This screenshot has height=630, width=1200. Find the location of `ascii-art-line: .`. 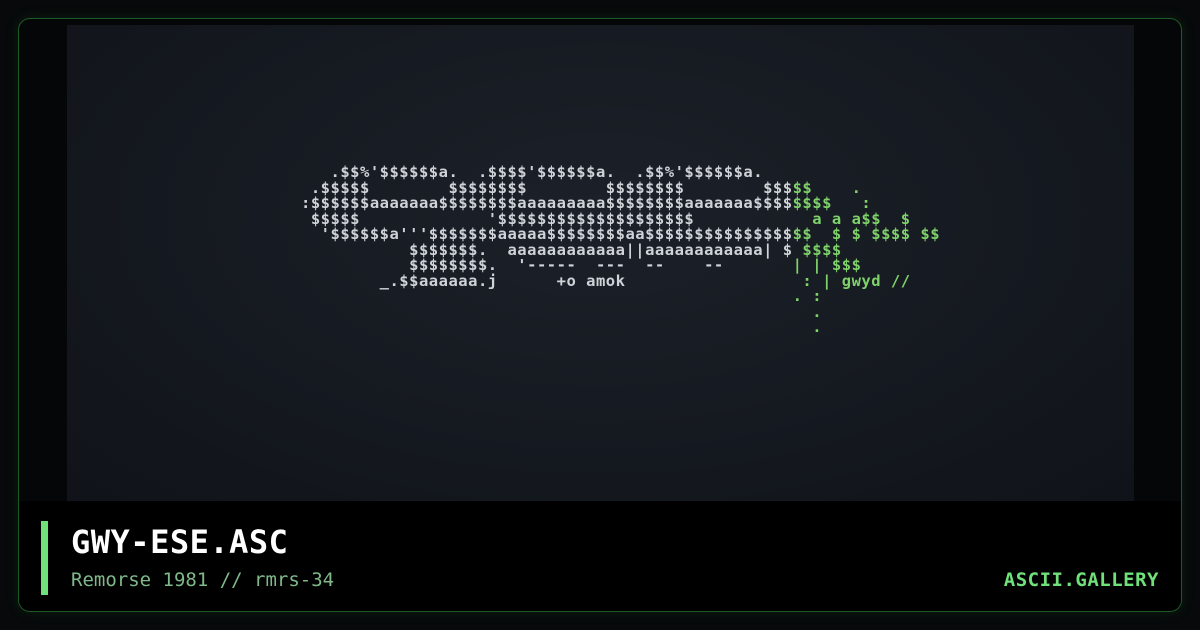

ascii-art-line: . is located at coordinates (807, 327).